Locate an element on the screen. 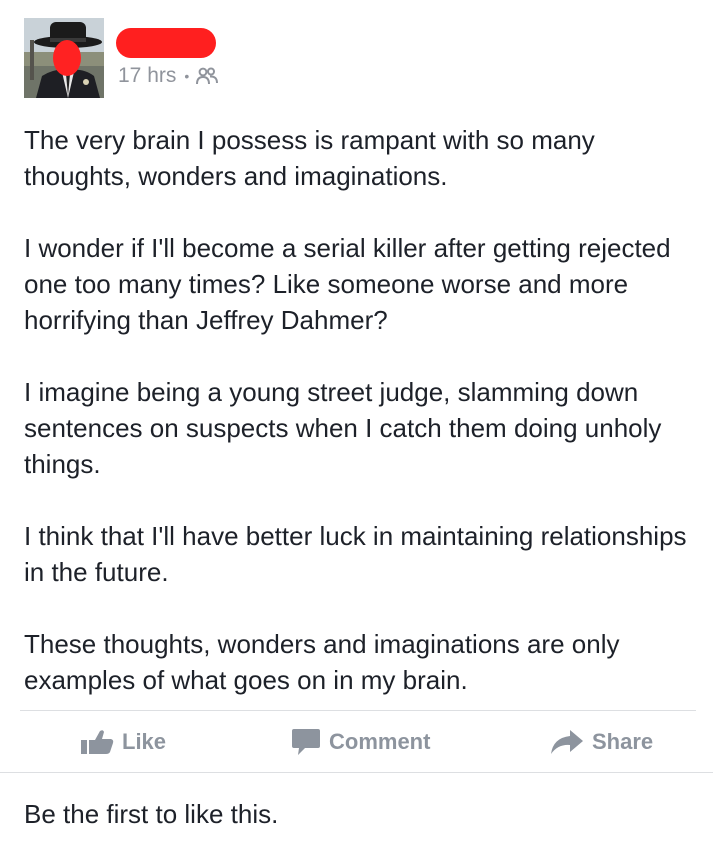  avatar is located at coordinates (64, 58).